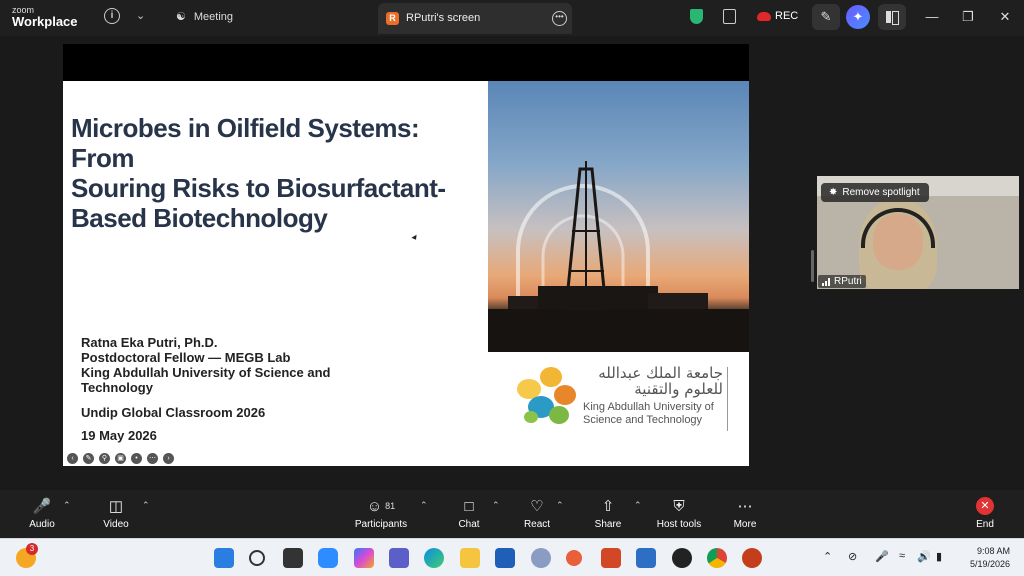 Image resolution: width=1024 pixels, height=576 pixels. Describe the element at coordinates (120, 458) in the screenshot. I see `subtitles-icon: ▣` at that location.